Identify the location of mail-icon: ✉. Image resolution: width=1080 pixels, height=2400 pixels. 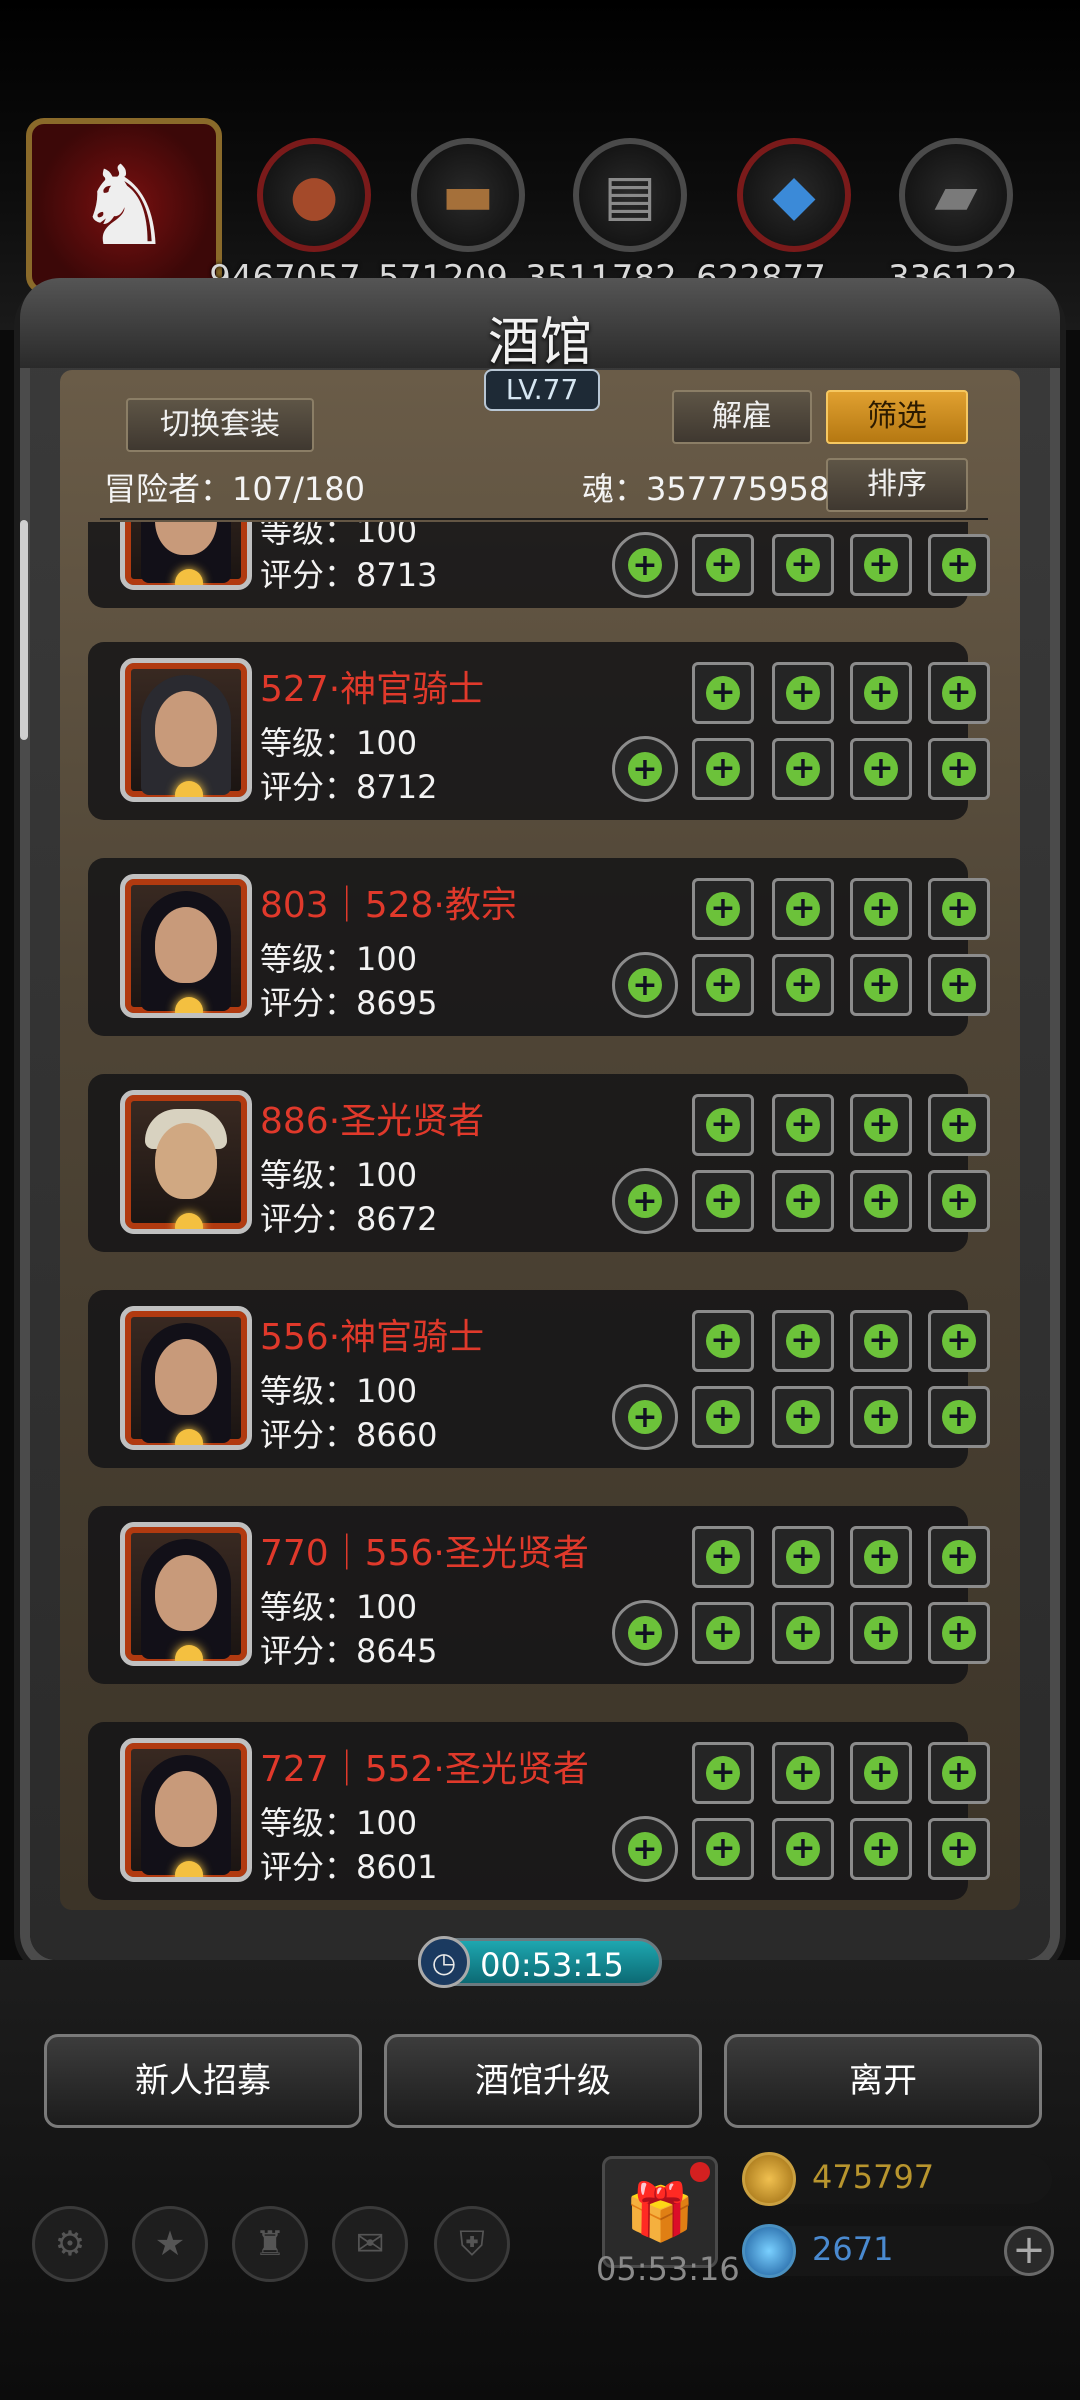
(370, 2244).